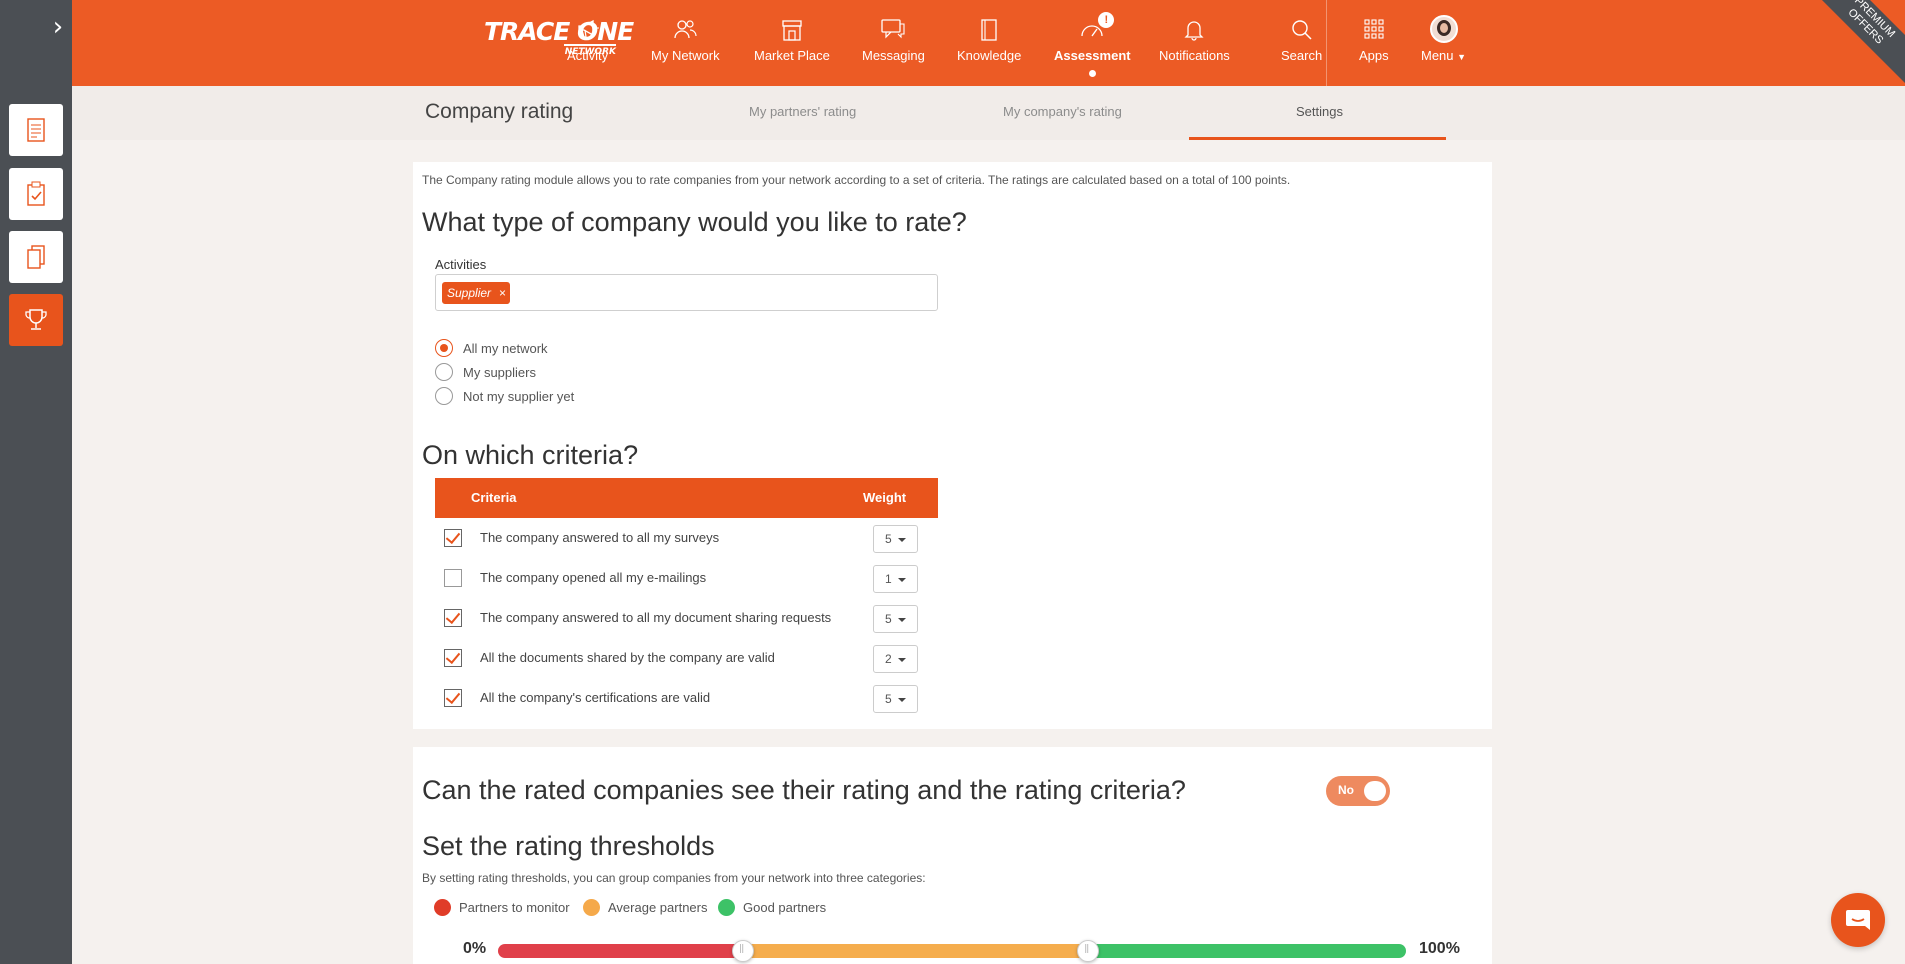 This screenshot has height=964, width=1905. What do you see at coordinates (502, 293) in the screenshot?
I see `remove-tag-icon: ×` at bounding box center [502, 293].